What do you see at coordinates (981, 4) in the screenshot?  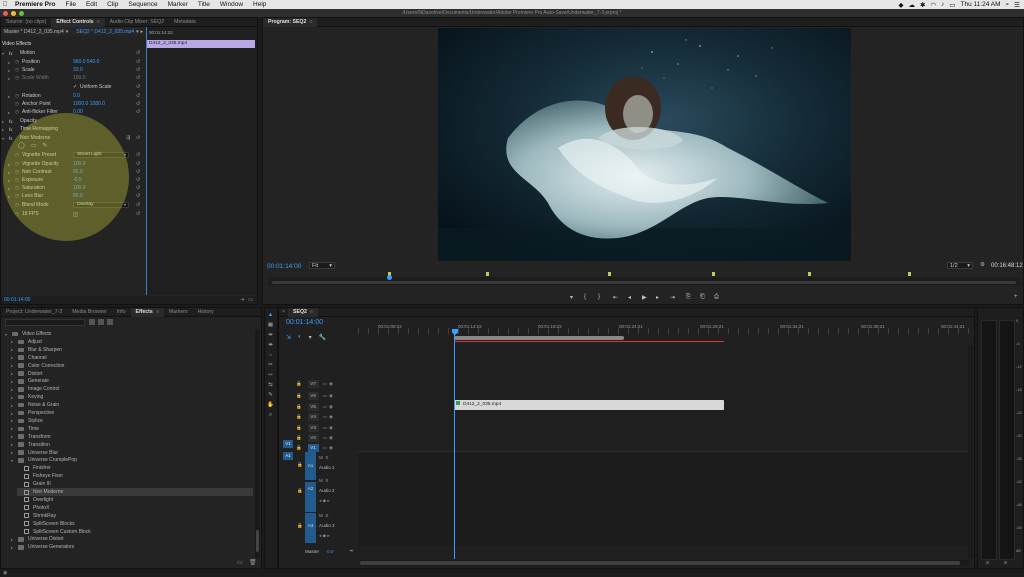 I see `clock: Thu 11:24 AM` at bounding box center [981, 4].